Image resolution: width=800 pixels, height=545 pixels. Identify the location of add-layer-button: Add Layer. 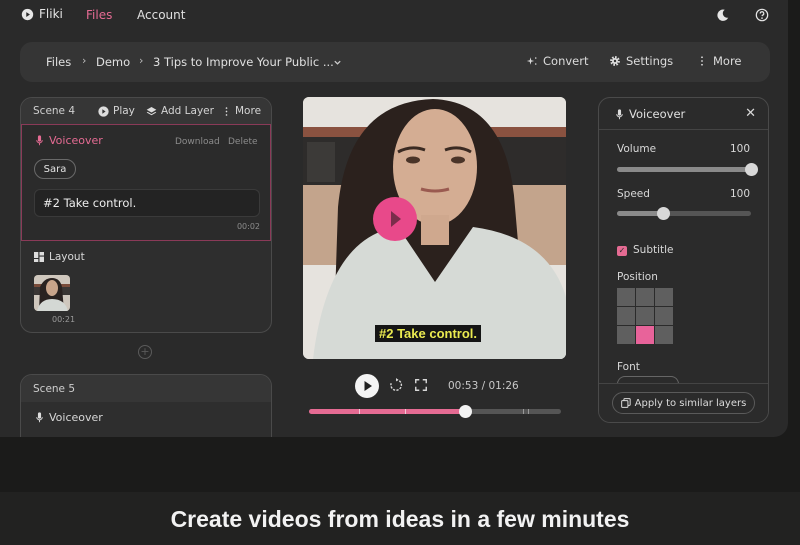
(180, 111).